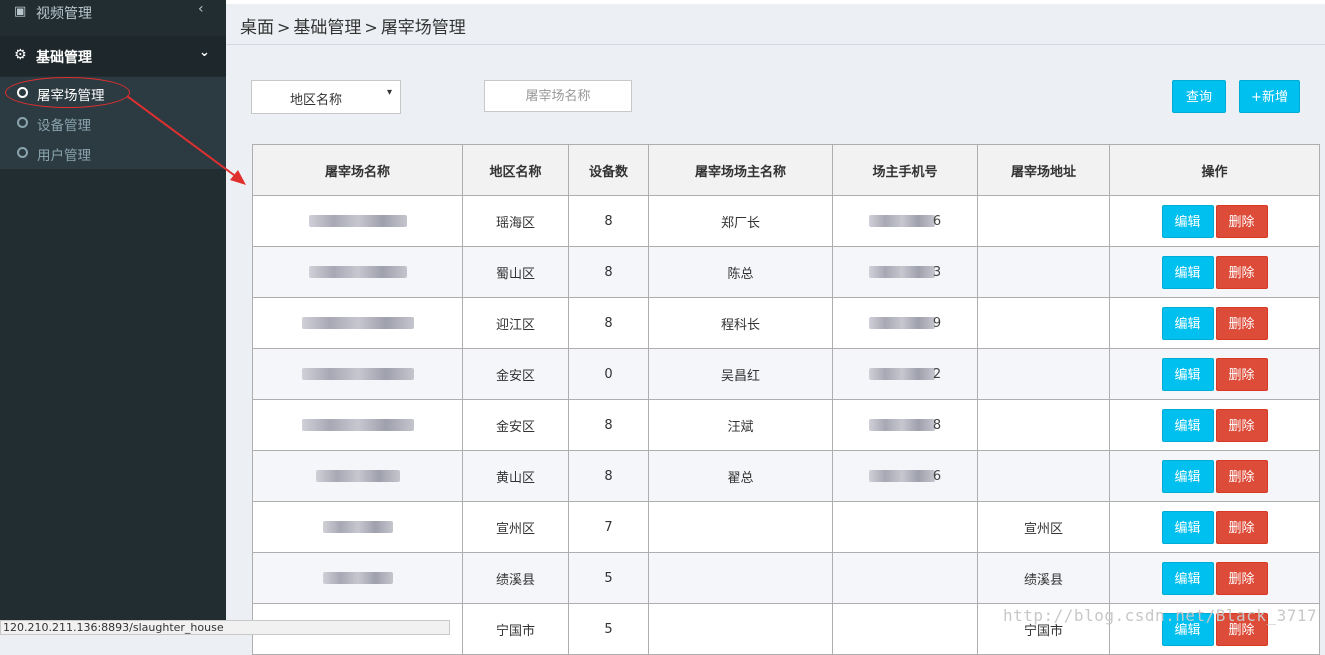  What do you see at coordinates (1043, 578) in the screenshot?
I see `cell-address: 绩溪县` at bounding box center [1043, 578].